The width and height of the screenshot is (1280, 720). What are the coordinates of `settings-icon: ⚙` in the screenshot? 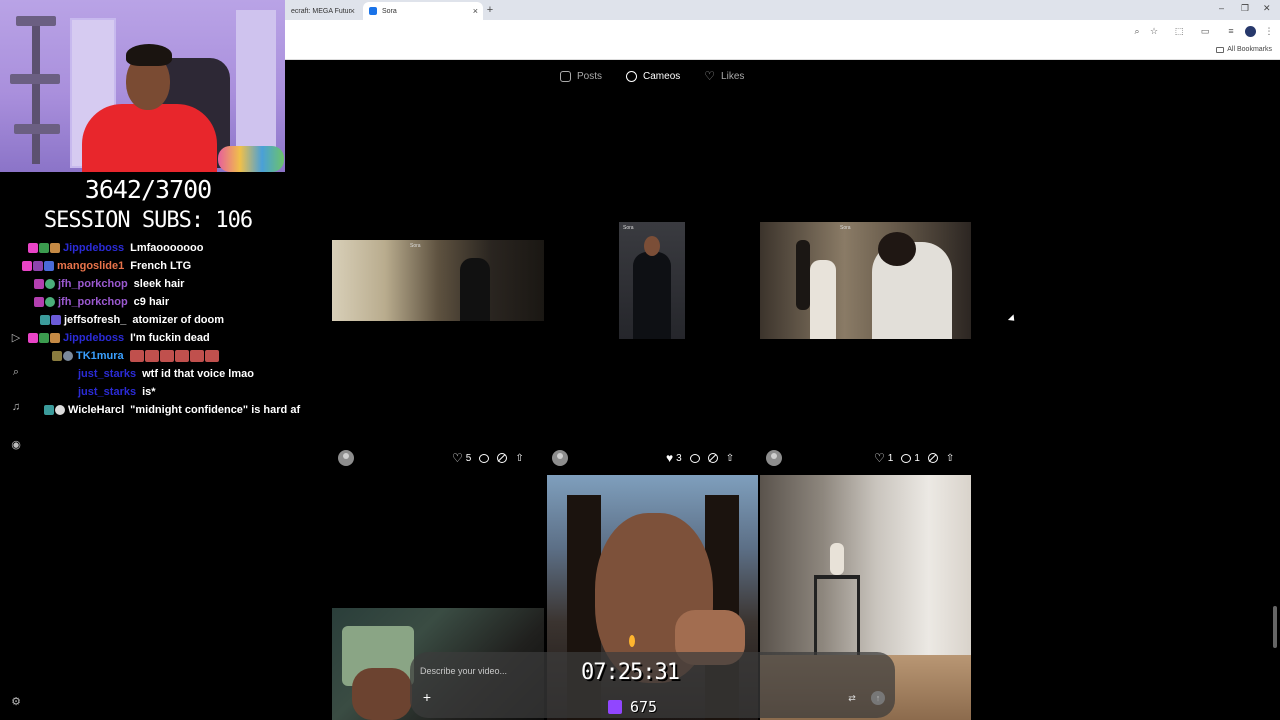 It's located at (16, 702).